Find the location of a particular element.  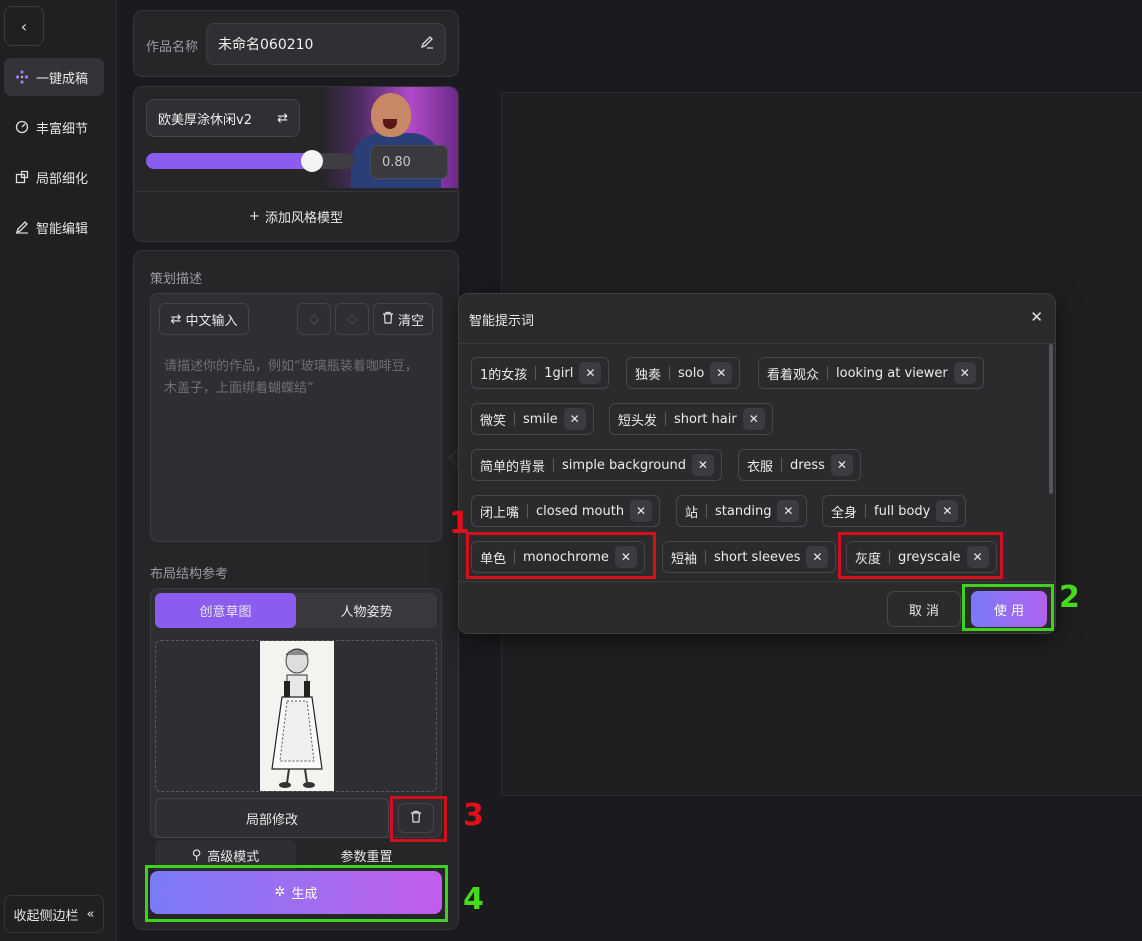

work-name-value: 未命名060210 is located at coordinates (266, 45).